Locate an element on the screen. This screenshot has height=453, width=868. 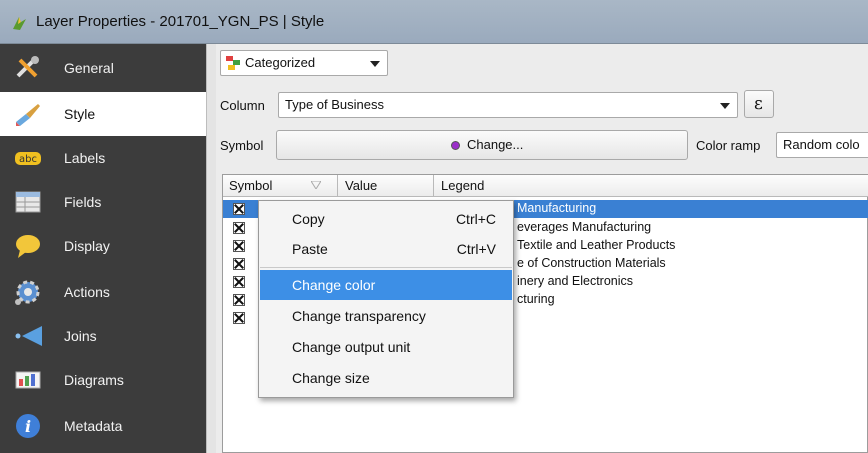
fields-table-icon is located at coordinates (28, 202).